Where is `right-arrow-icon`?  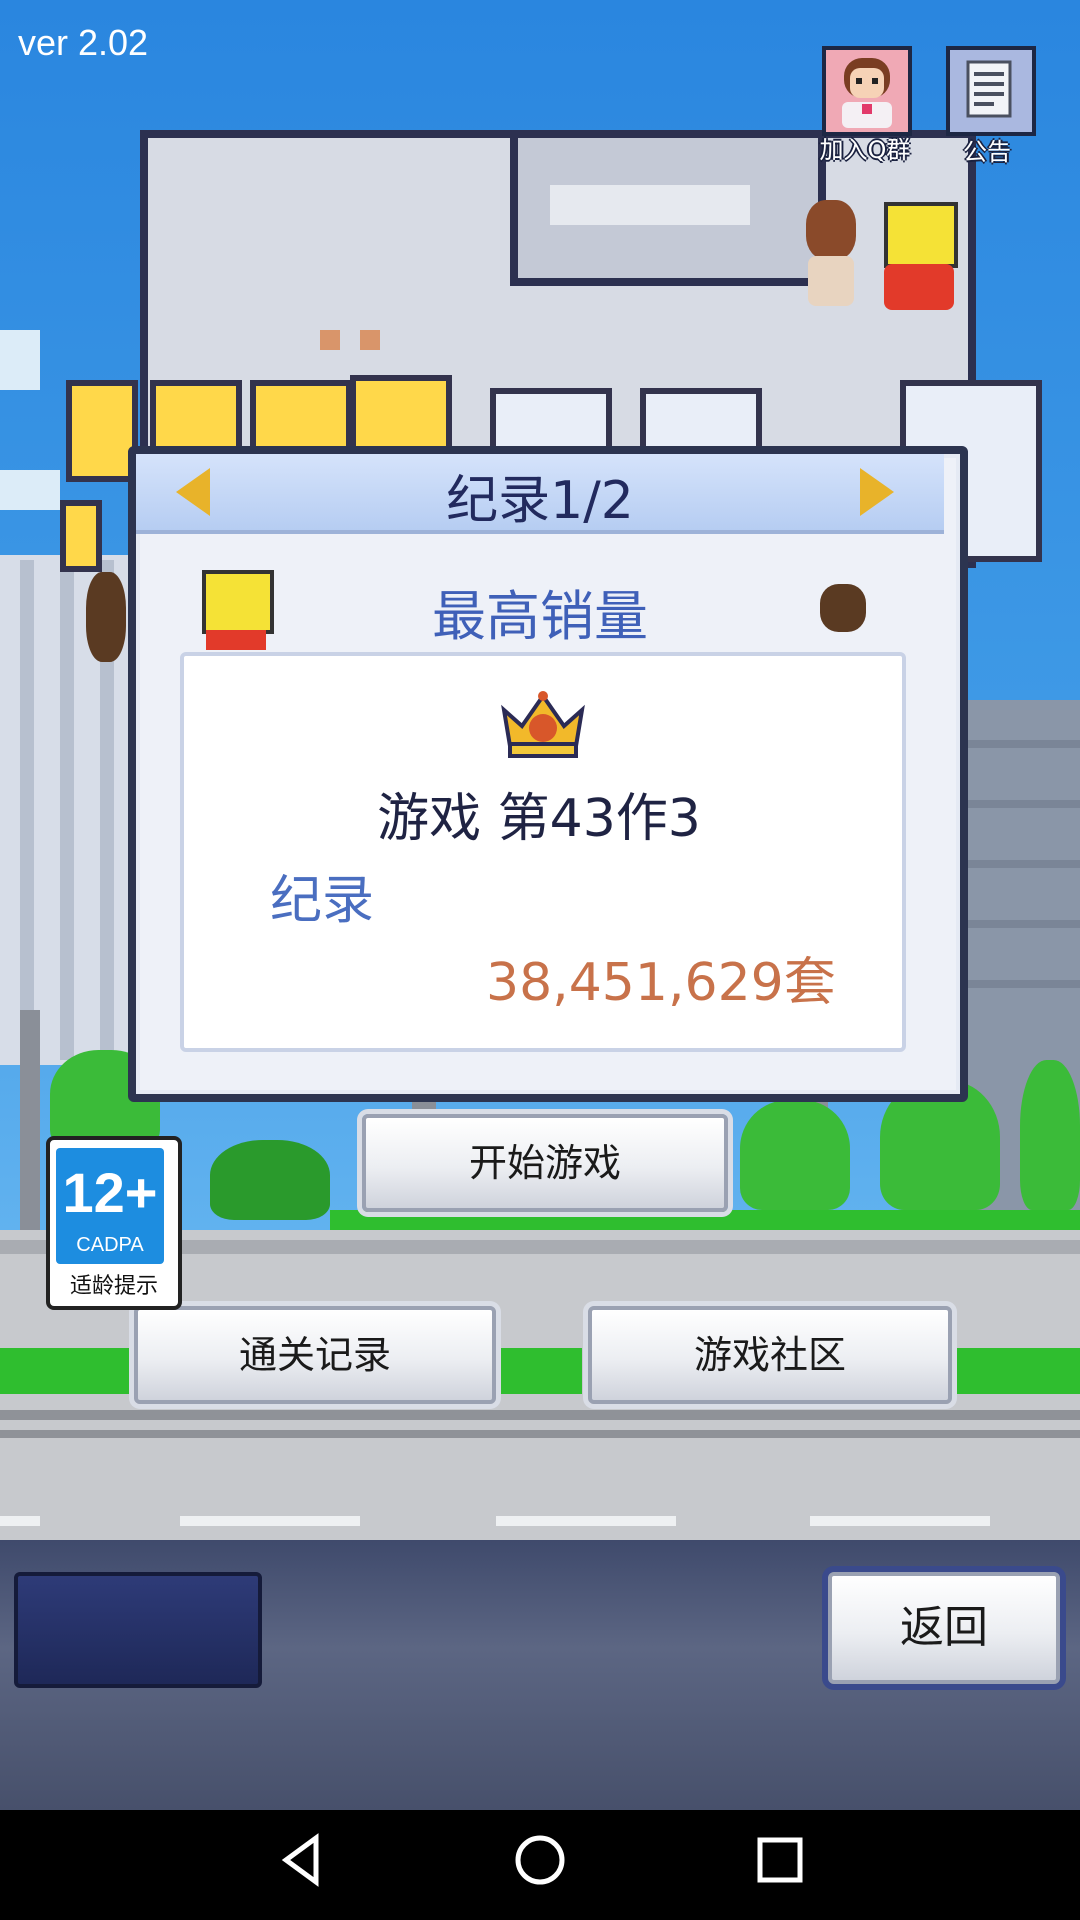
right-arrow-icon is located at coordinates (877, 492).